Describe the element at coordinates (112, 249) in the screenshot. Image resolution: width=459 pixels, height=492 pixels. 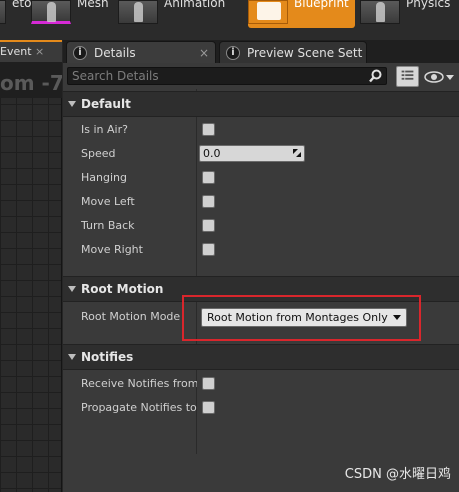
I see `property-label: Move Right` at that location.